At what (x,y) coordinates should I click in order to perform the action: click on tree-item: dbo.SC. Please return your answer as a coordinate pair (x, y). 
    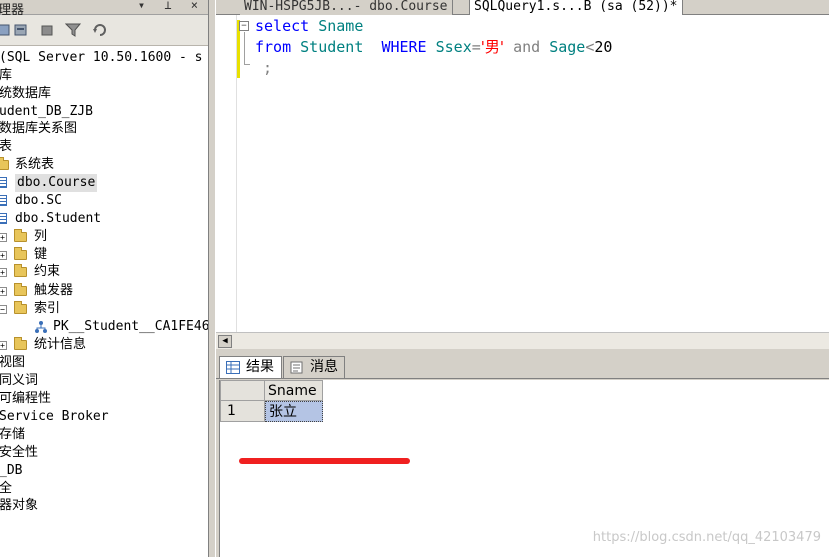
    Looking at the image, I should click on (104, 201).